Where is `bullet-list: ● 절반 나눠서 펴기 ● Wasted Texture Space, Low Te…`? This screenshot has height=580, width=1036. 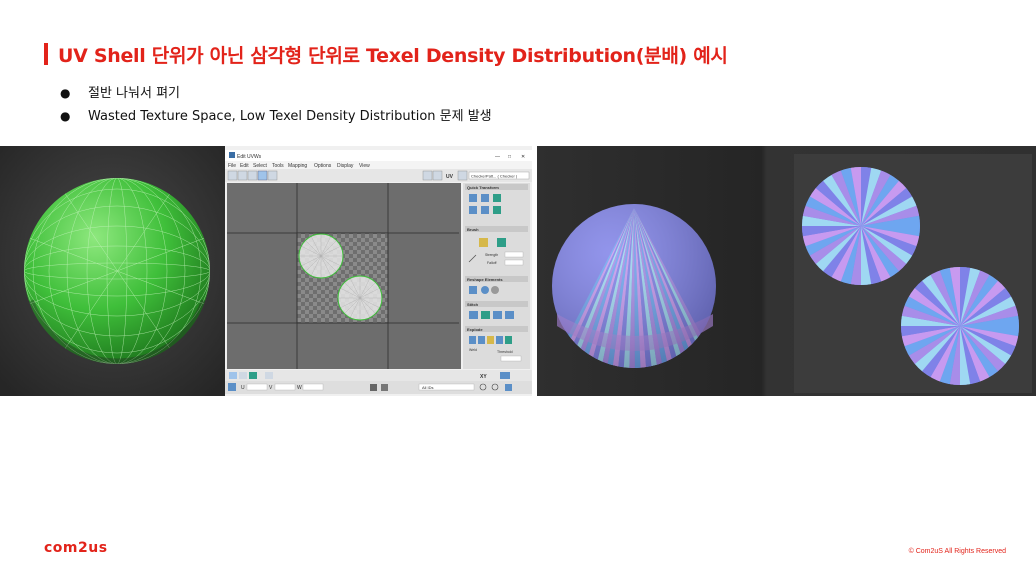
bullet-list: ● 절반 나눠서 펴기 ● Wasted Texture Space, Low Te… is located at coordinates (276, 107).